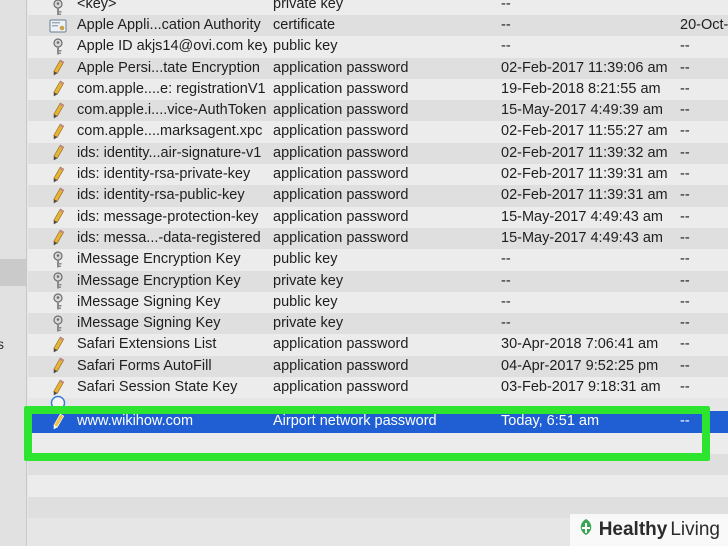 Image resolution: width=728 pixels, height=546 pixels. What do you see at coordinates (582, 216) in the screenshot?
I see `item-date-modified: 15-May-2017 4:49:43 am` at bounding box center [582, 216].